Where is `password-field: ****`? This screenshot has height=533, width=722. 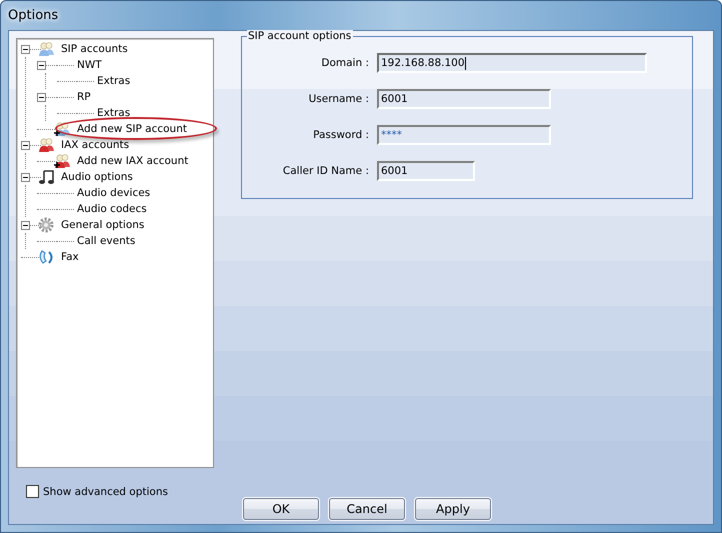 password-field: **** is located at coordinates (464, 135).